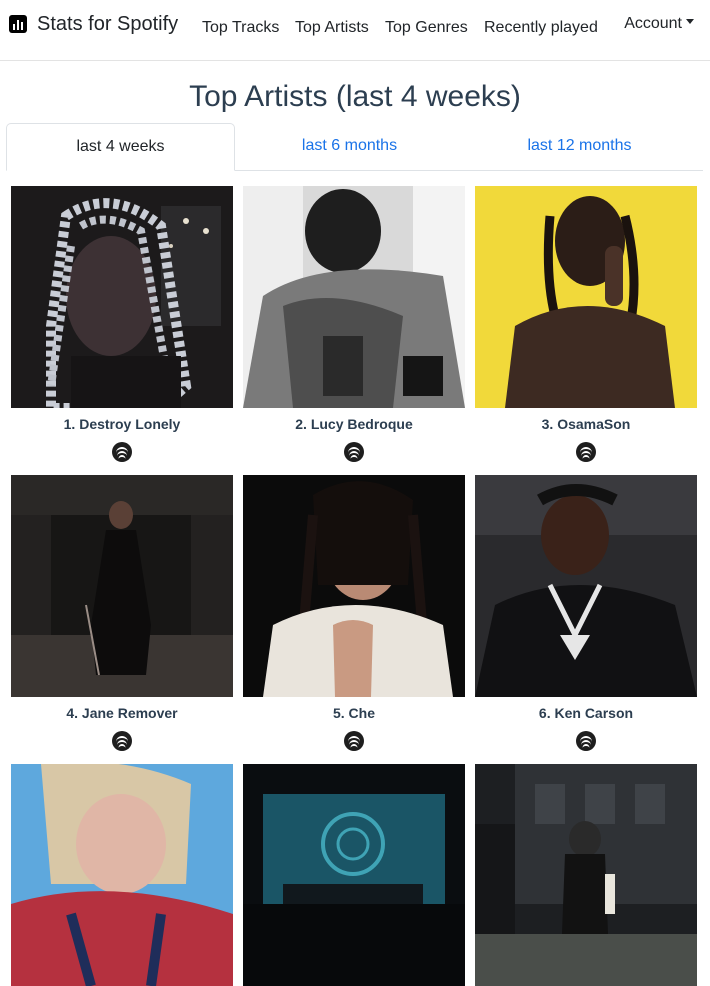 The height and width of the screenshot is (986, 710). Describe the element at coordinates (353, 713) in the screenshot. I see `artist-name: 5. Che` at that location.